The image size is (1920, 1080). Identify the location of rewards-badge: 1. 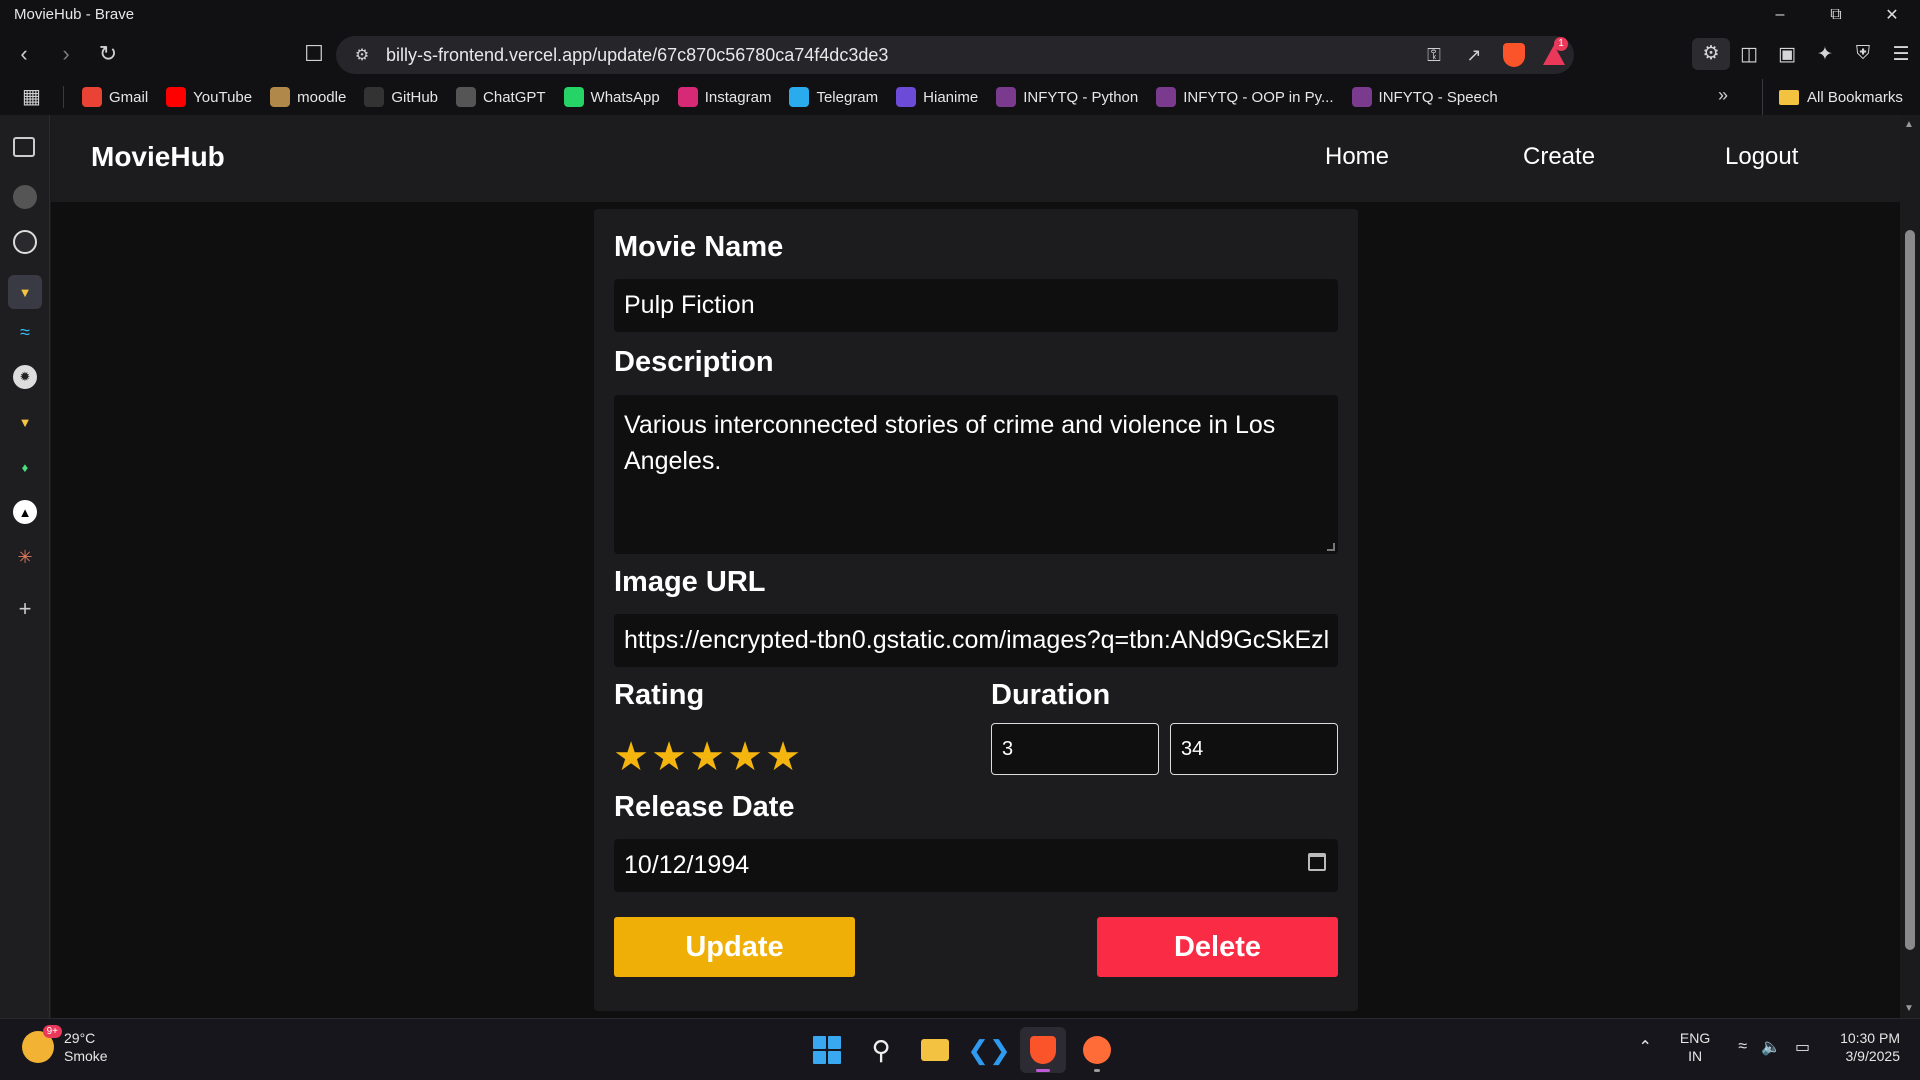
(1561, 44).